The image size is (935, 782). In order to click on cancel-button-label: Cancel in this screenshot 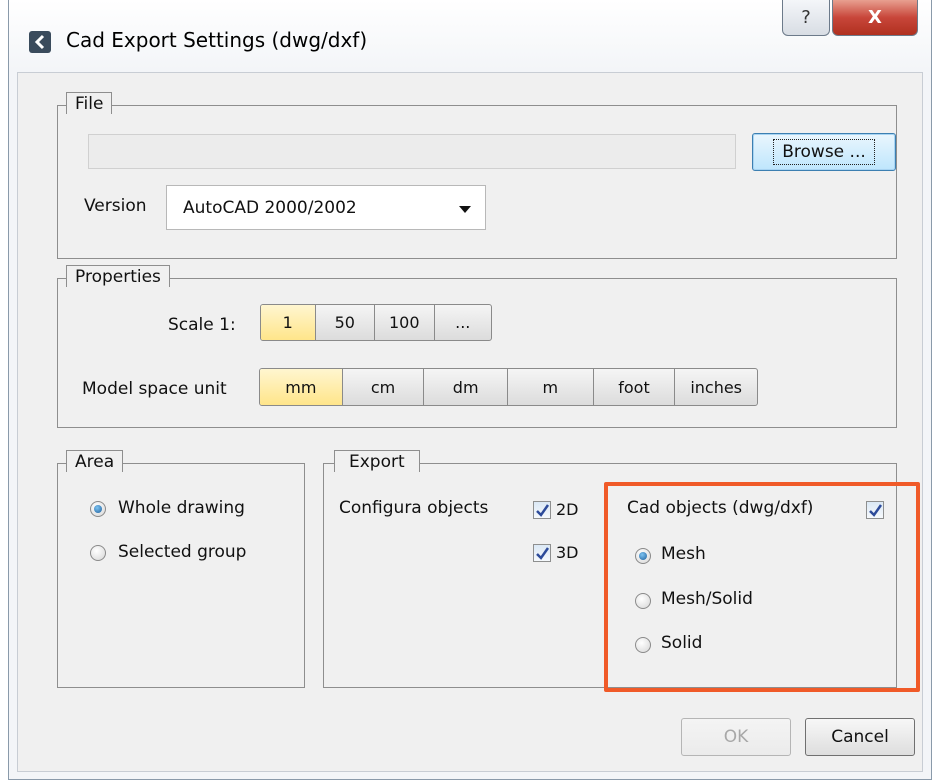, I will do `click(860, 737)`.